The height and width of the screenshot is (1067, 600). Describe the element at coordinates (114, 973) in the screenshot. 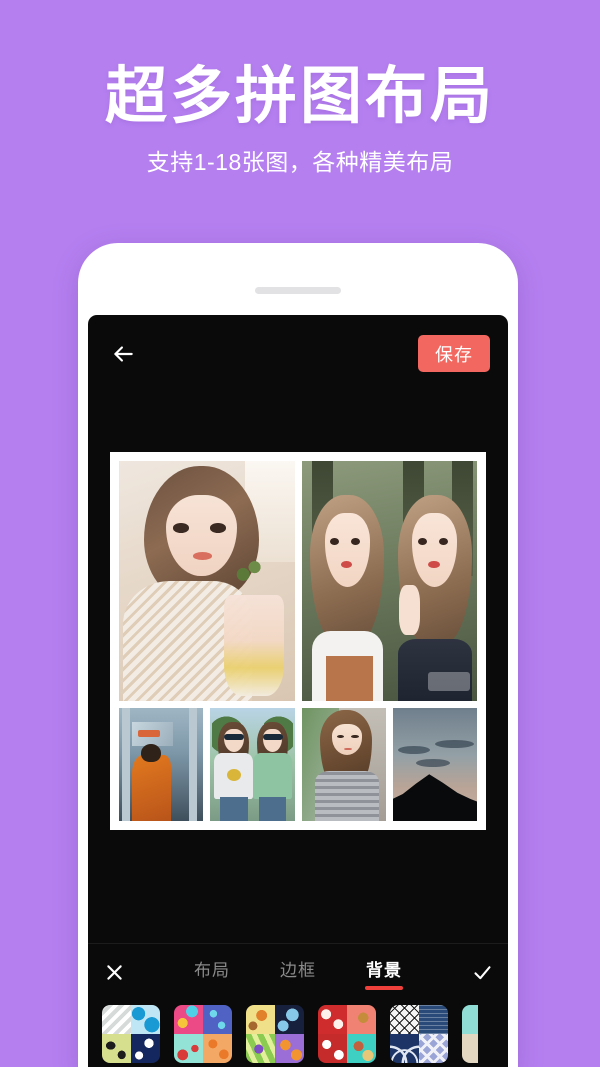

I see `close-x-icon` at that location.